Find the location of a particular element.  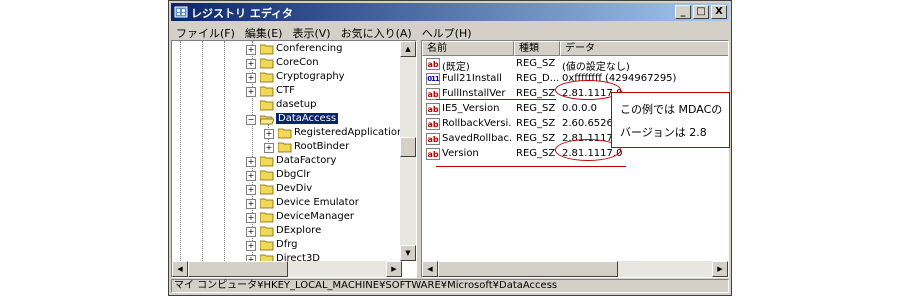

value-row: ab (既定) REG_SZ (値の設定なし) is located at coordinates (575, 65).